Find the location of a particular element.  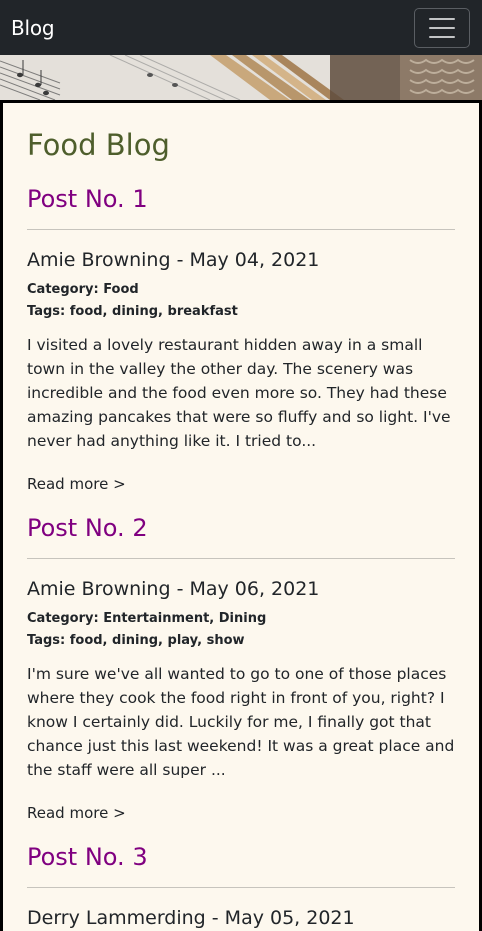

navbar-brand: Blog is located at coordinates (33, 28).